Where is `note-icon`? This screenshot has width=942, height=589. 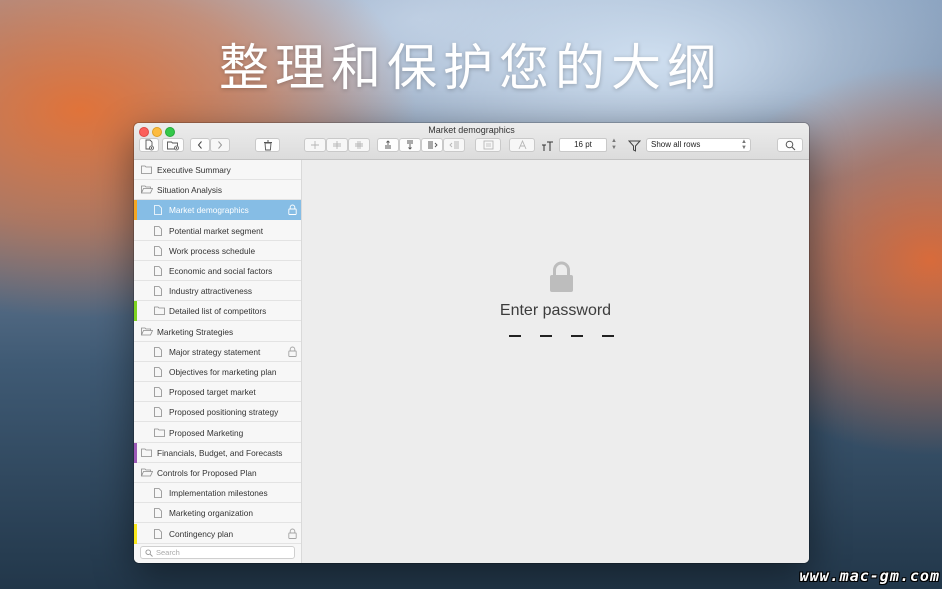
note-icon is located at coordinates (488, 145).